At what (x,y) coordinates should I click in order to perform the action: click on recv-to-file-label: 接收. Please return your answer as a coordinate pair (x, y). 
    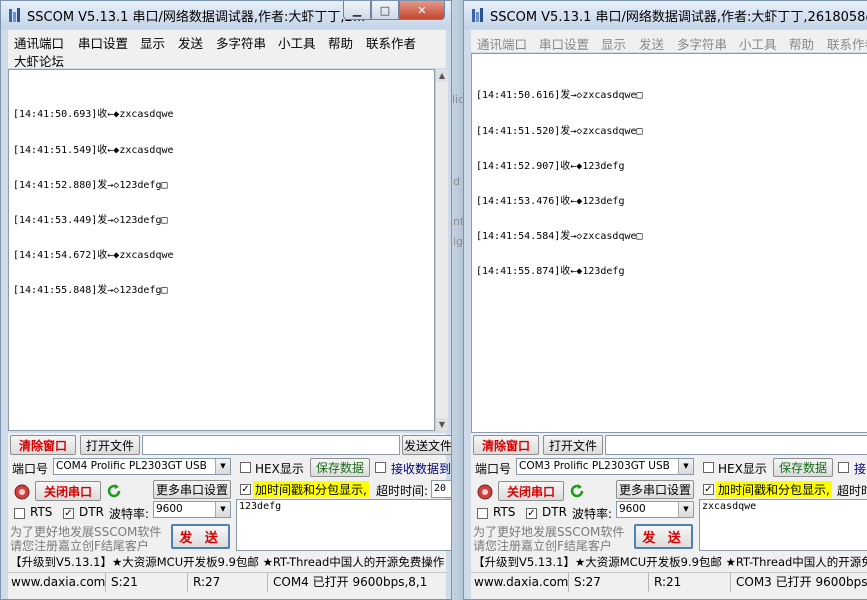
    Looking at the image, I should click on (860, 469).